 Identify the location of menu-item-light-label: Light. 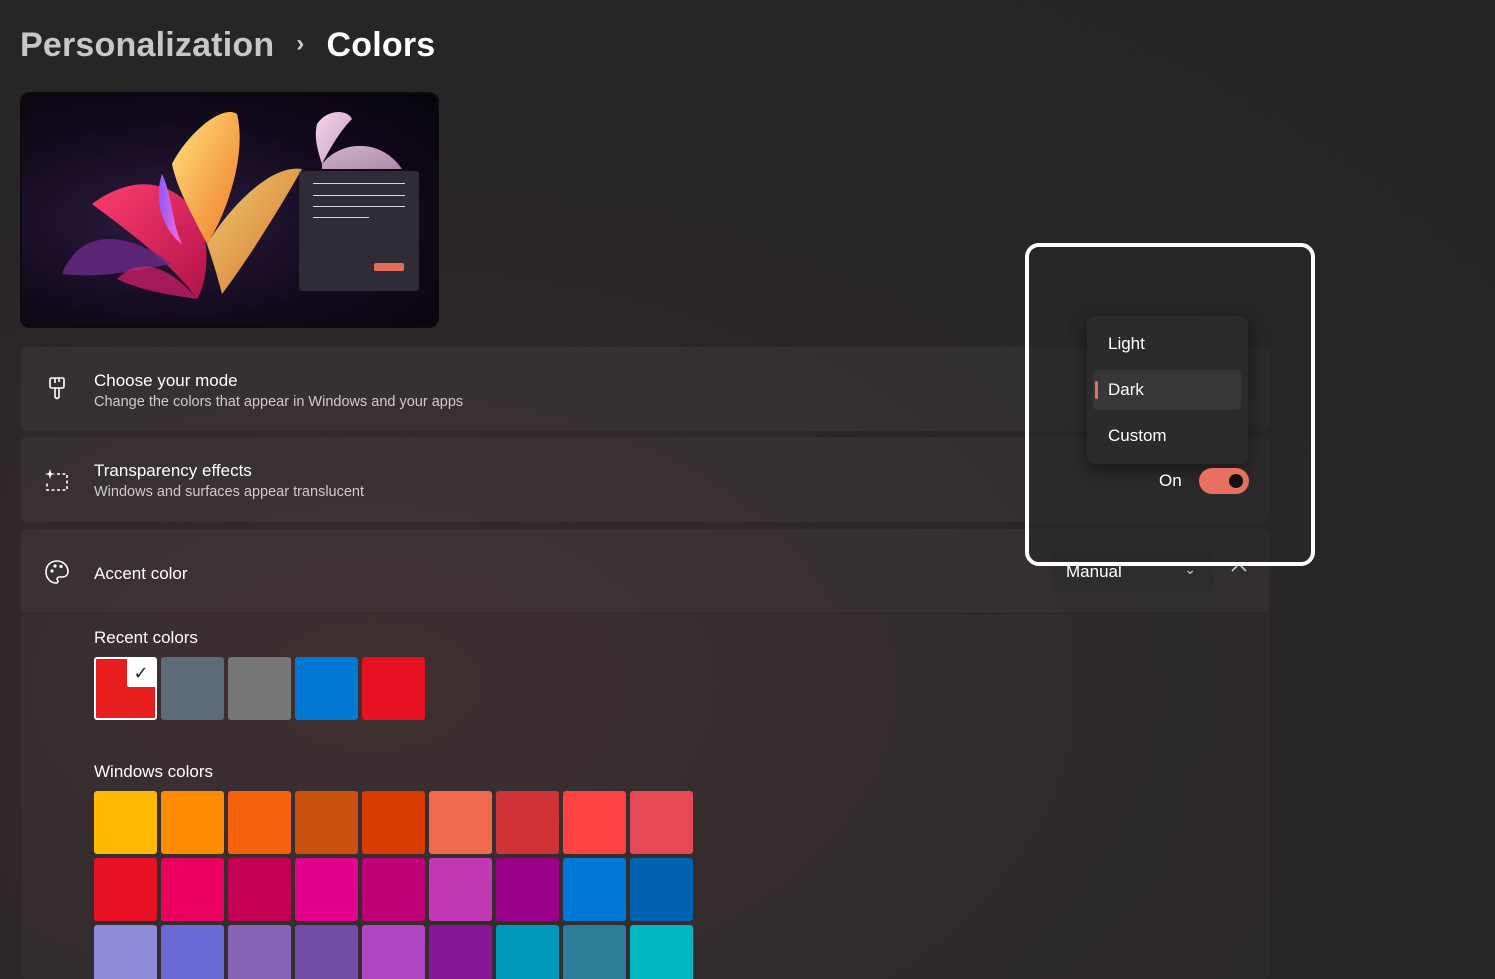
(1126, 343).